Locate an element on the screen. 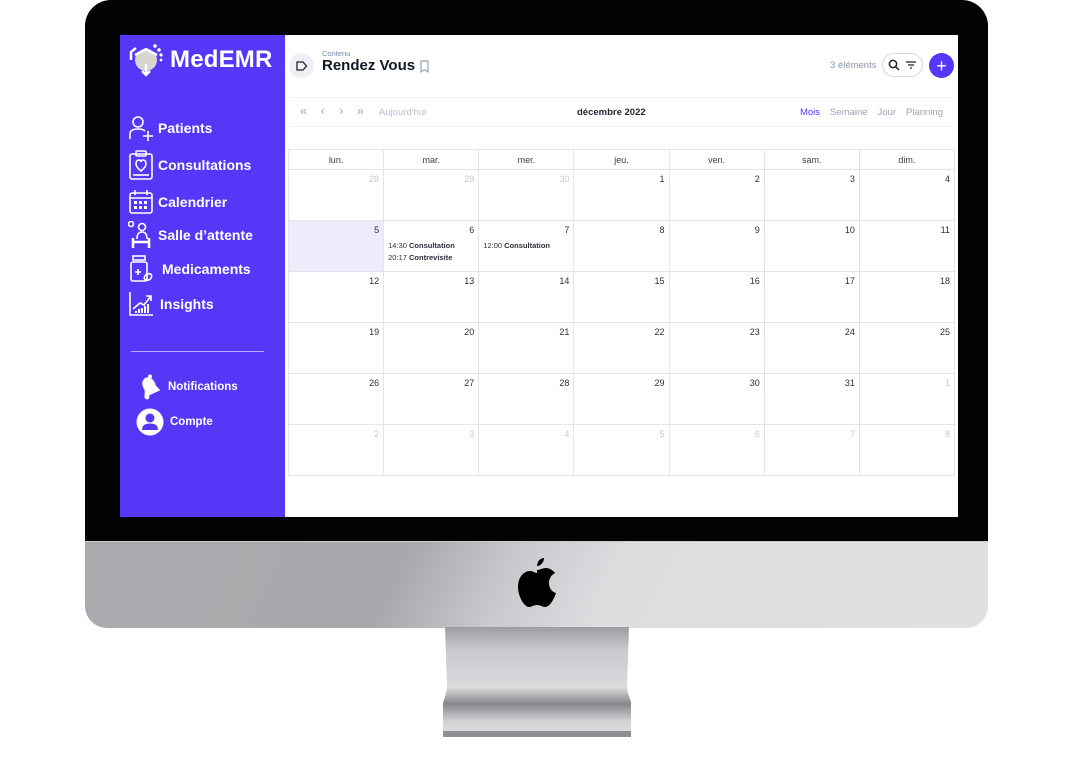 The image size is (1080, 763). sidebar-item-salle-attente: Salle d’attente is located at coordinates (190, 235).